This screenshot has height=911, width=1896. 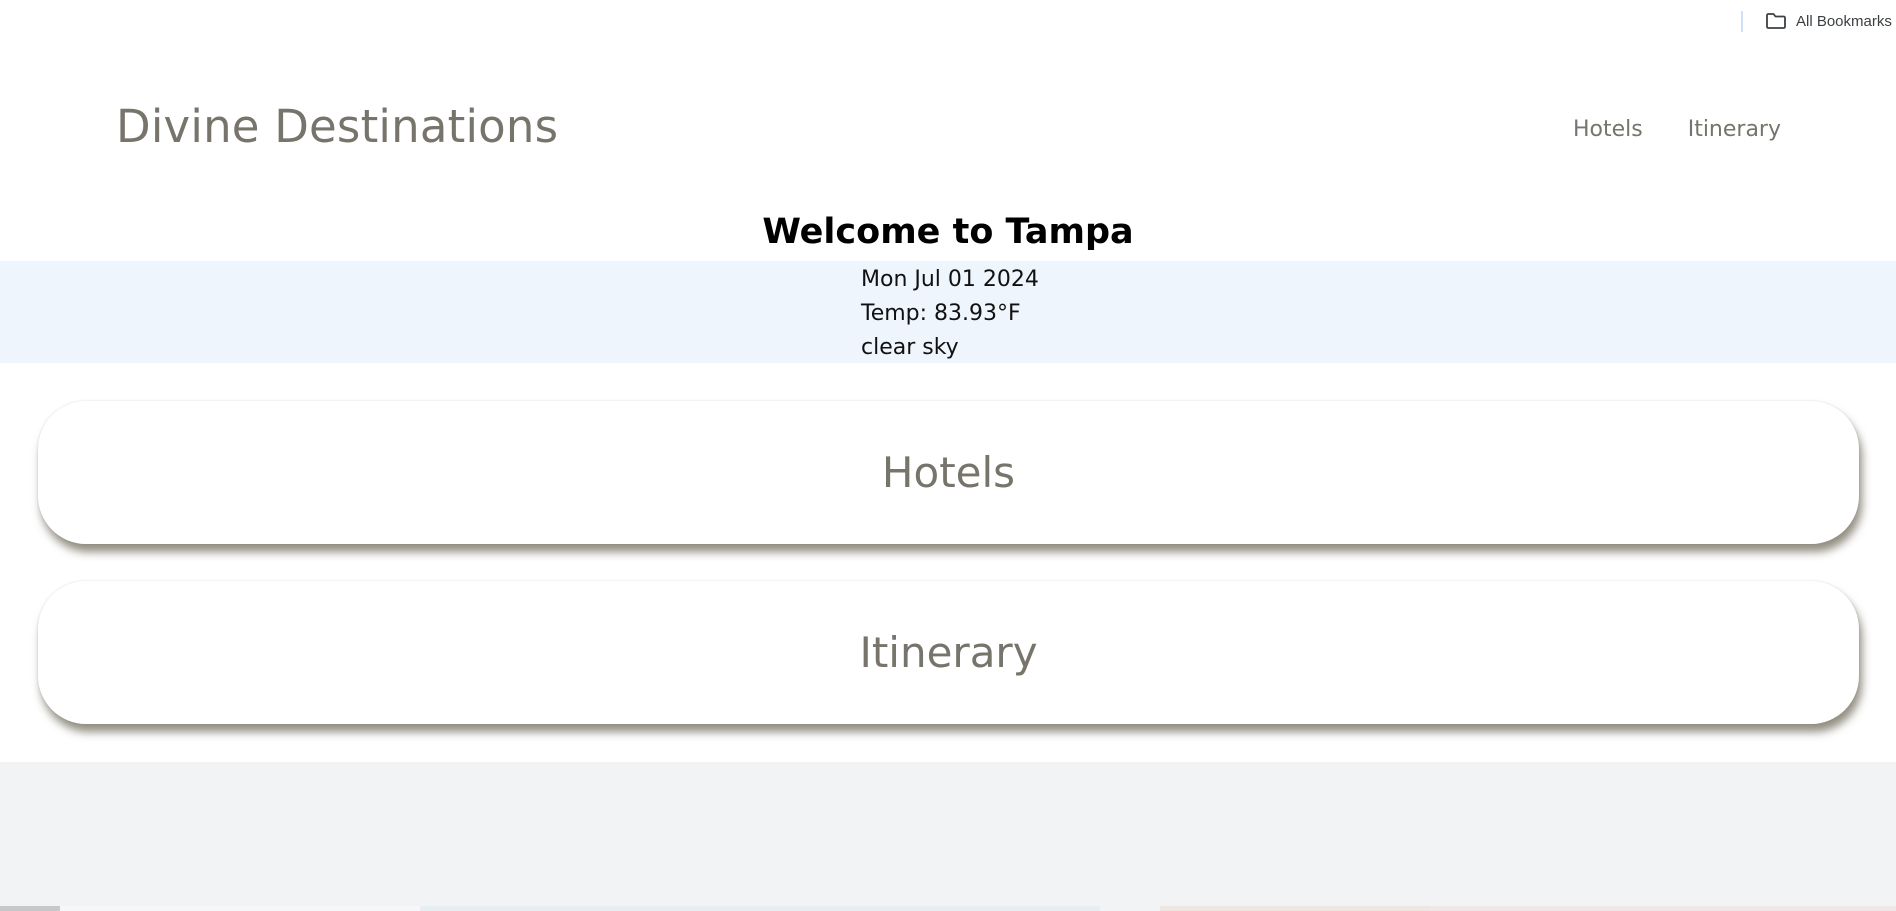 What do you see at coordinates (1844, 21) in the screenshot?
I see `all-bookmarks-label: All Bookmarks` at bounding box center [1844, 21].